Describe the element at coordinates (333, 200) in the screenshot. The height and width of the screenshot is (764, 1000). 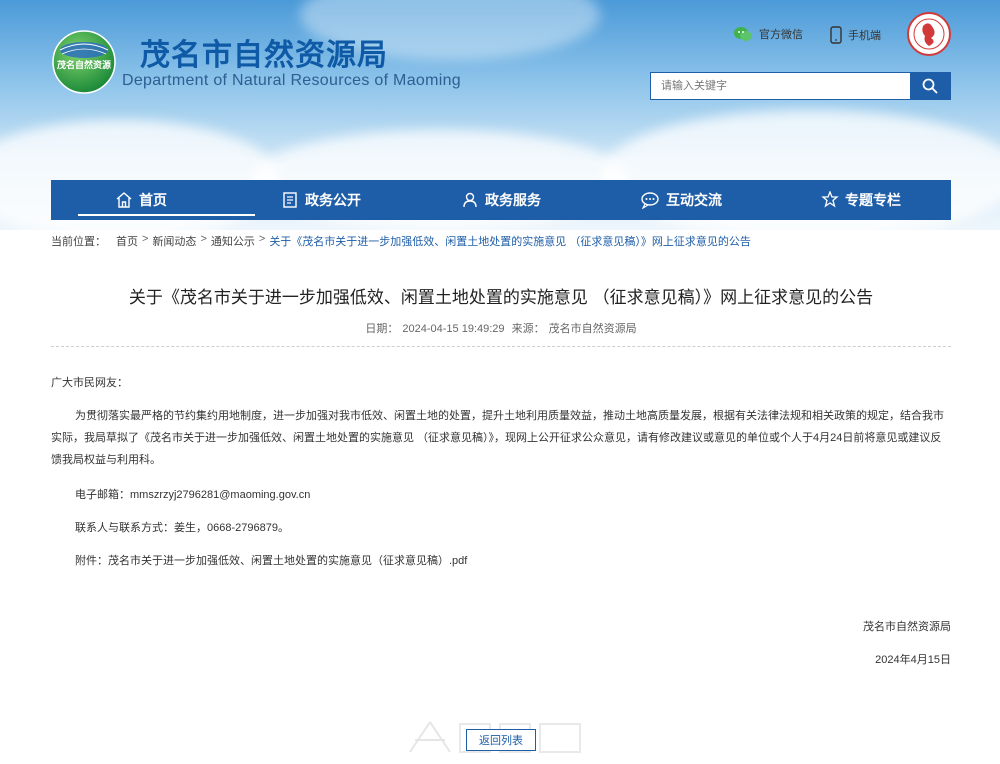
I see `nav-government-affairs-label: 政务公开` at that location.